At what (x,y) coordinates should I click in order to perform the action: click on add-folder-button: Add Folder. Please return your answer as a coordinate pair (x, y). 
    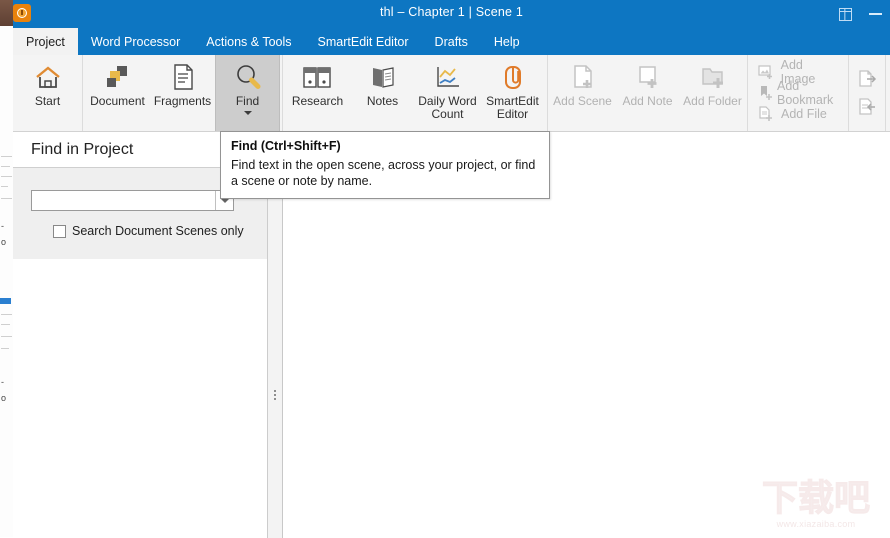
    Looking at the image, I should click on (712, 93).